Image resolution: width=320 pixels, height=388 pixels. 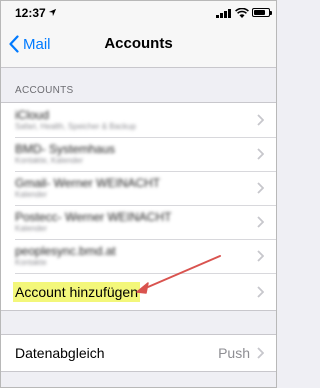 I want to click on account-text: BMD- Systemhaus Kontakte, Kalender, so click(x=58, y=153).